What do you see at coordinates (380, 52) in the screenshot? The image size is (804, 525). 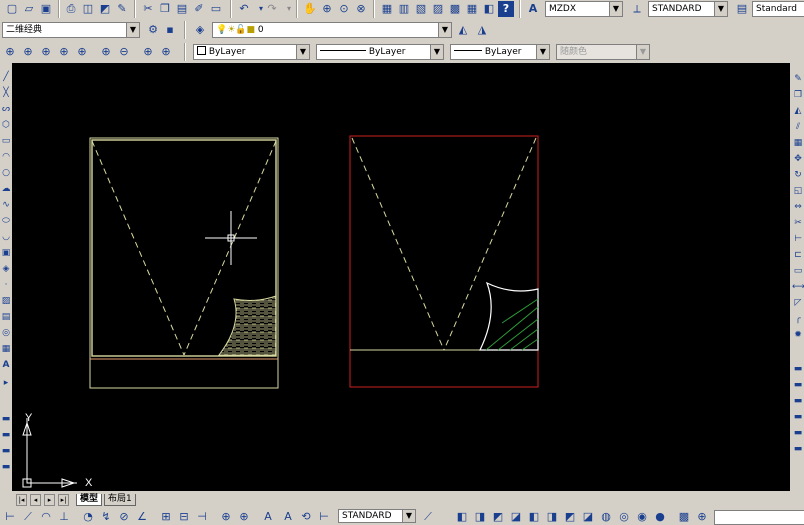 I see `linetype-select: ByLayer ▼` at bounding box center [380, 52].